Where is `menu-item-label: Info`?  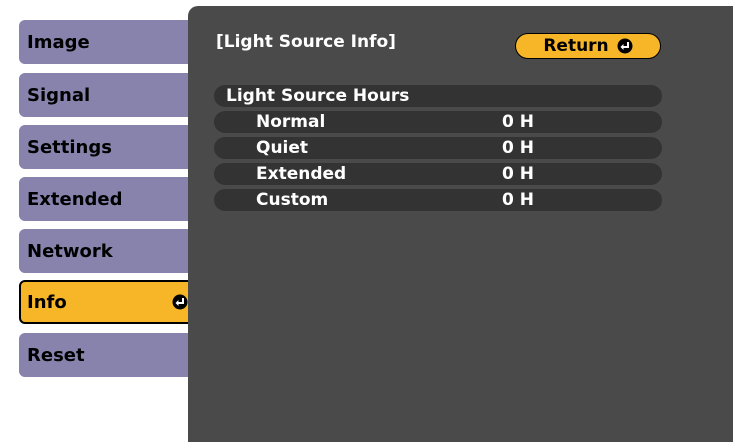
menu-item-label: Info is located at coordinates (47, 302).